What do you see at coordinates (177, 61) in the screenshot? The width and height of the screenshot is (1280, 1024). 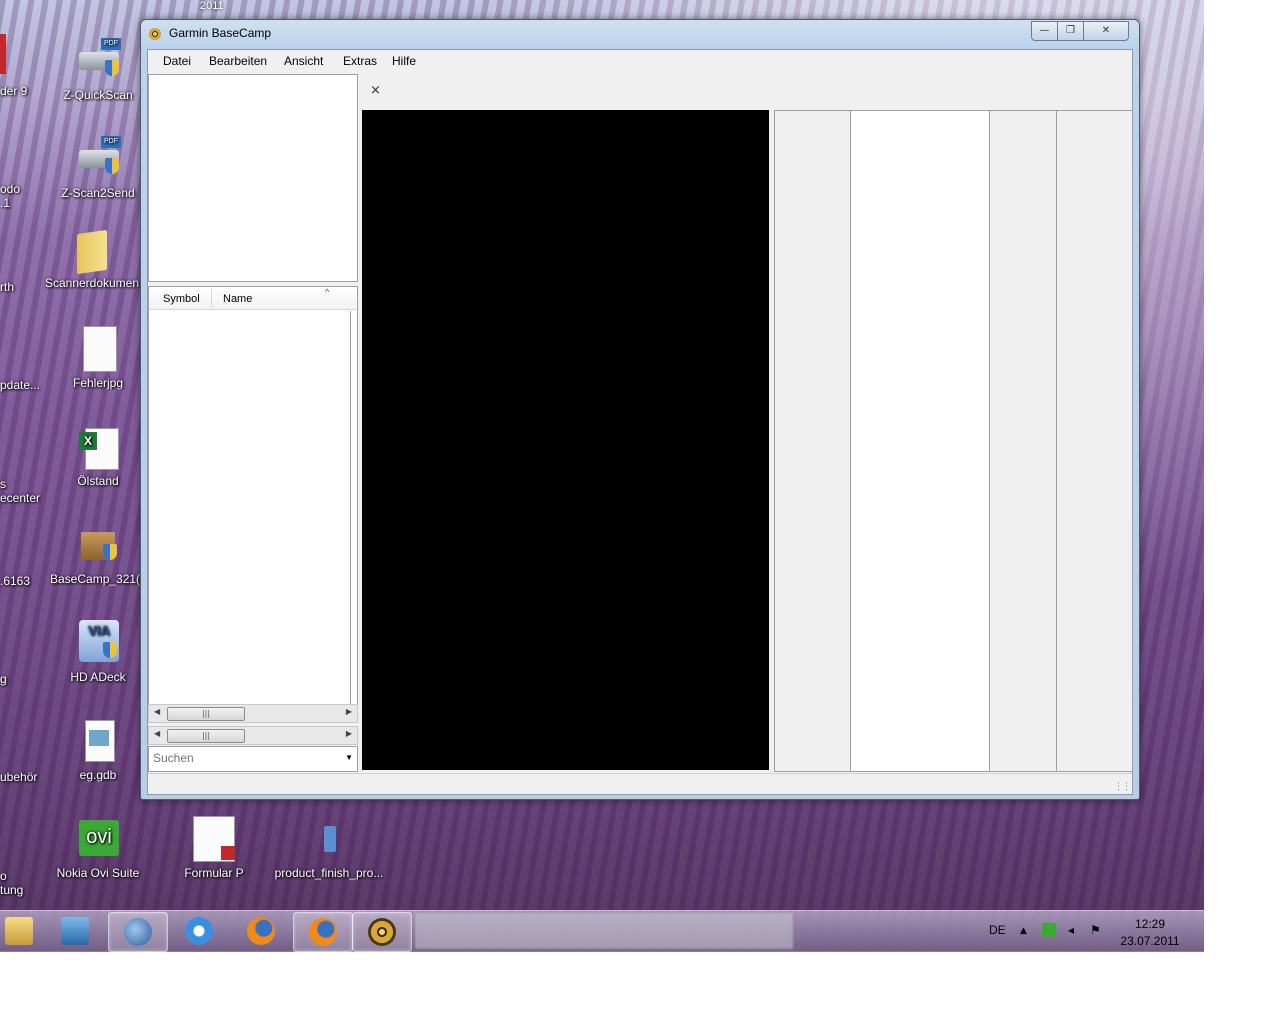 I see `menu-datei: Datei` at bounding box center [177, 61].